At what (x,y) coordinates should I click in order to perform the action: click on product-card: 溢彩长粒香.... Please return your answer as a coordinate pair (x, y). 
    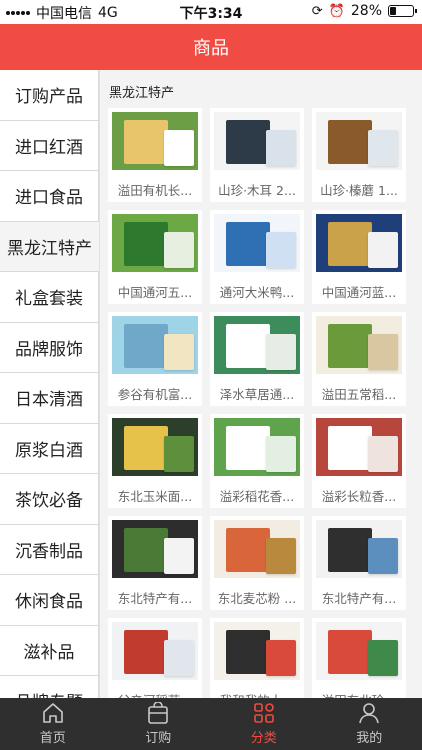
    Looking at the image, I should click on (359, 461).